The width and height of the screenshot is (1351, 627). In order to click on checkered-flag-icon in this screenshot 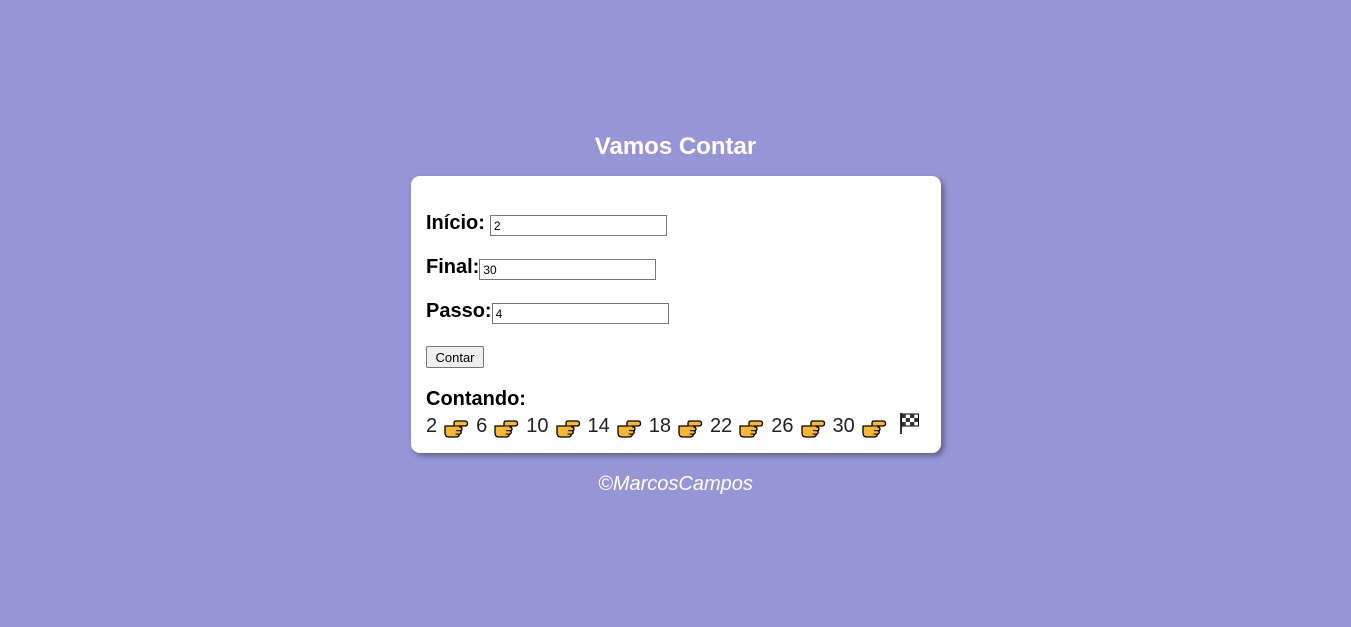, I will do `click(910, 423)`.